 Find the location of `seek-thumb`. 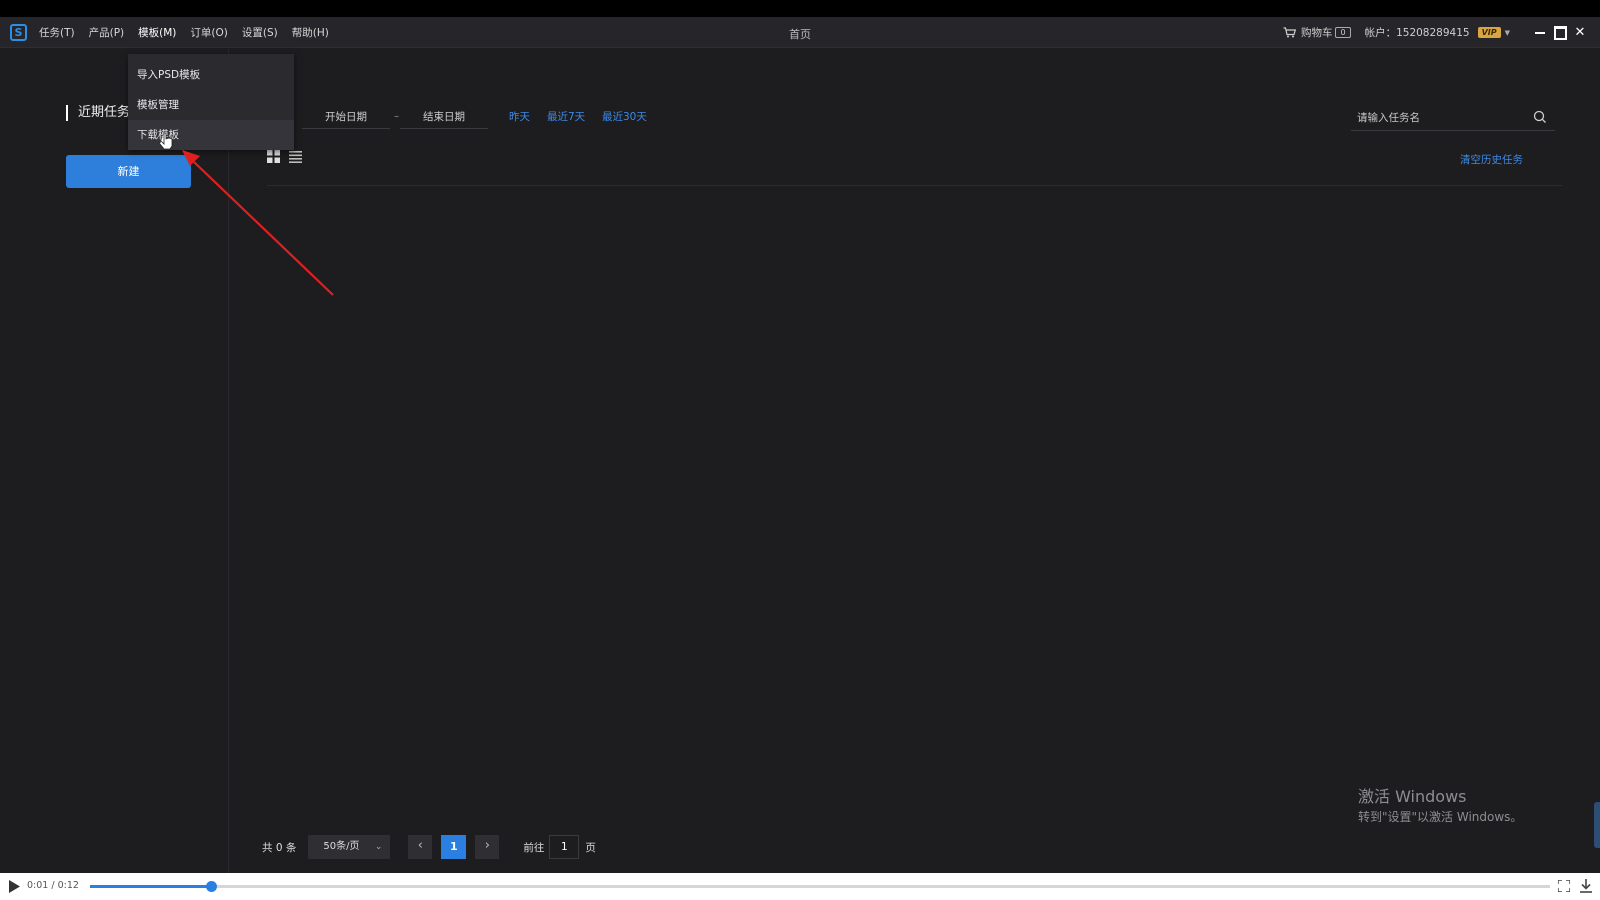

seek-thumb is located at coordinates (212, 886).